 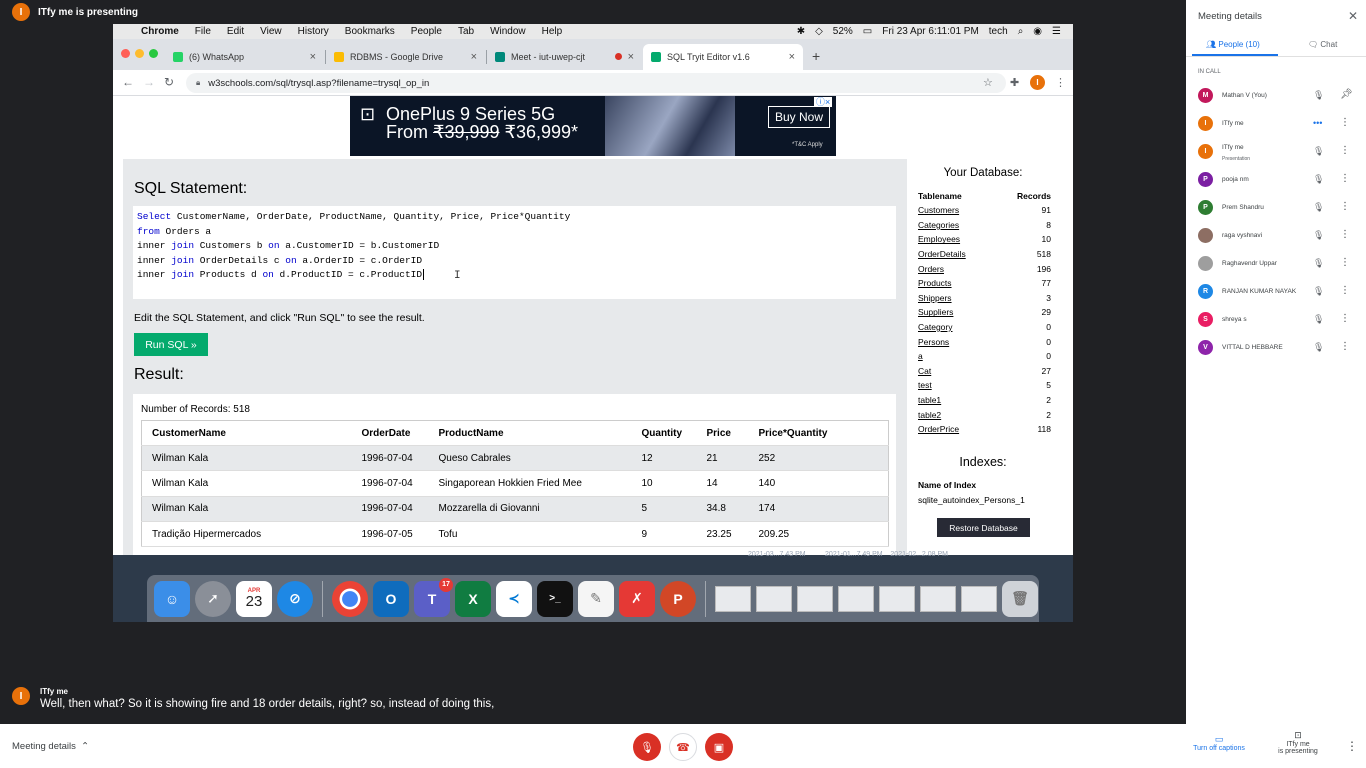 What do you see at coordinates (867, 31) in the screenshot?
I see `battery-icon: ▭` at bounding box center [867, 31].